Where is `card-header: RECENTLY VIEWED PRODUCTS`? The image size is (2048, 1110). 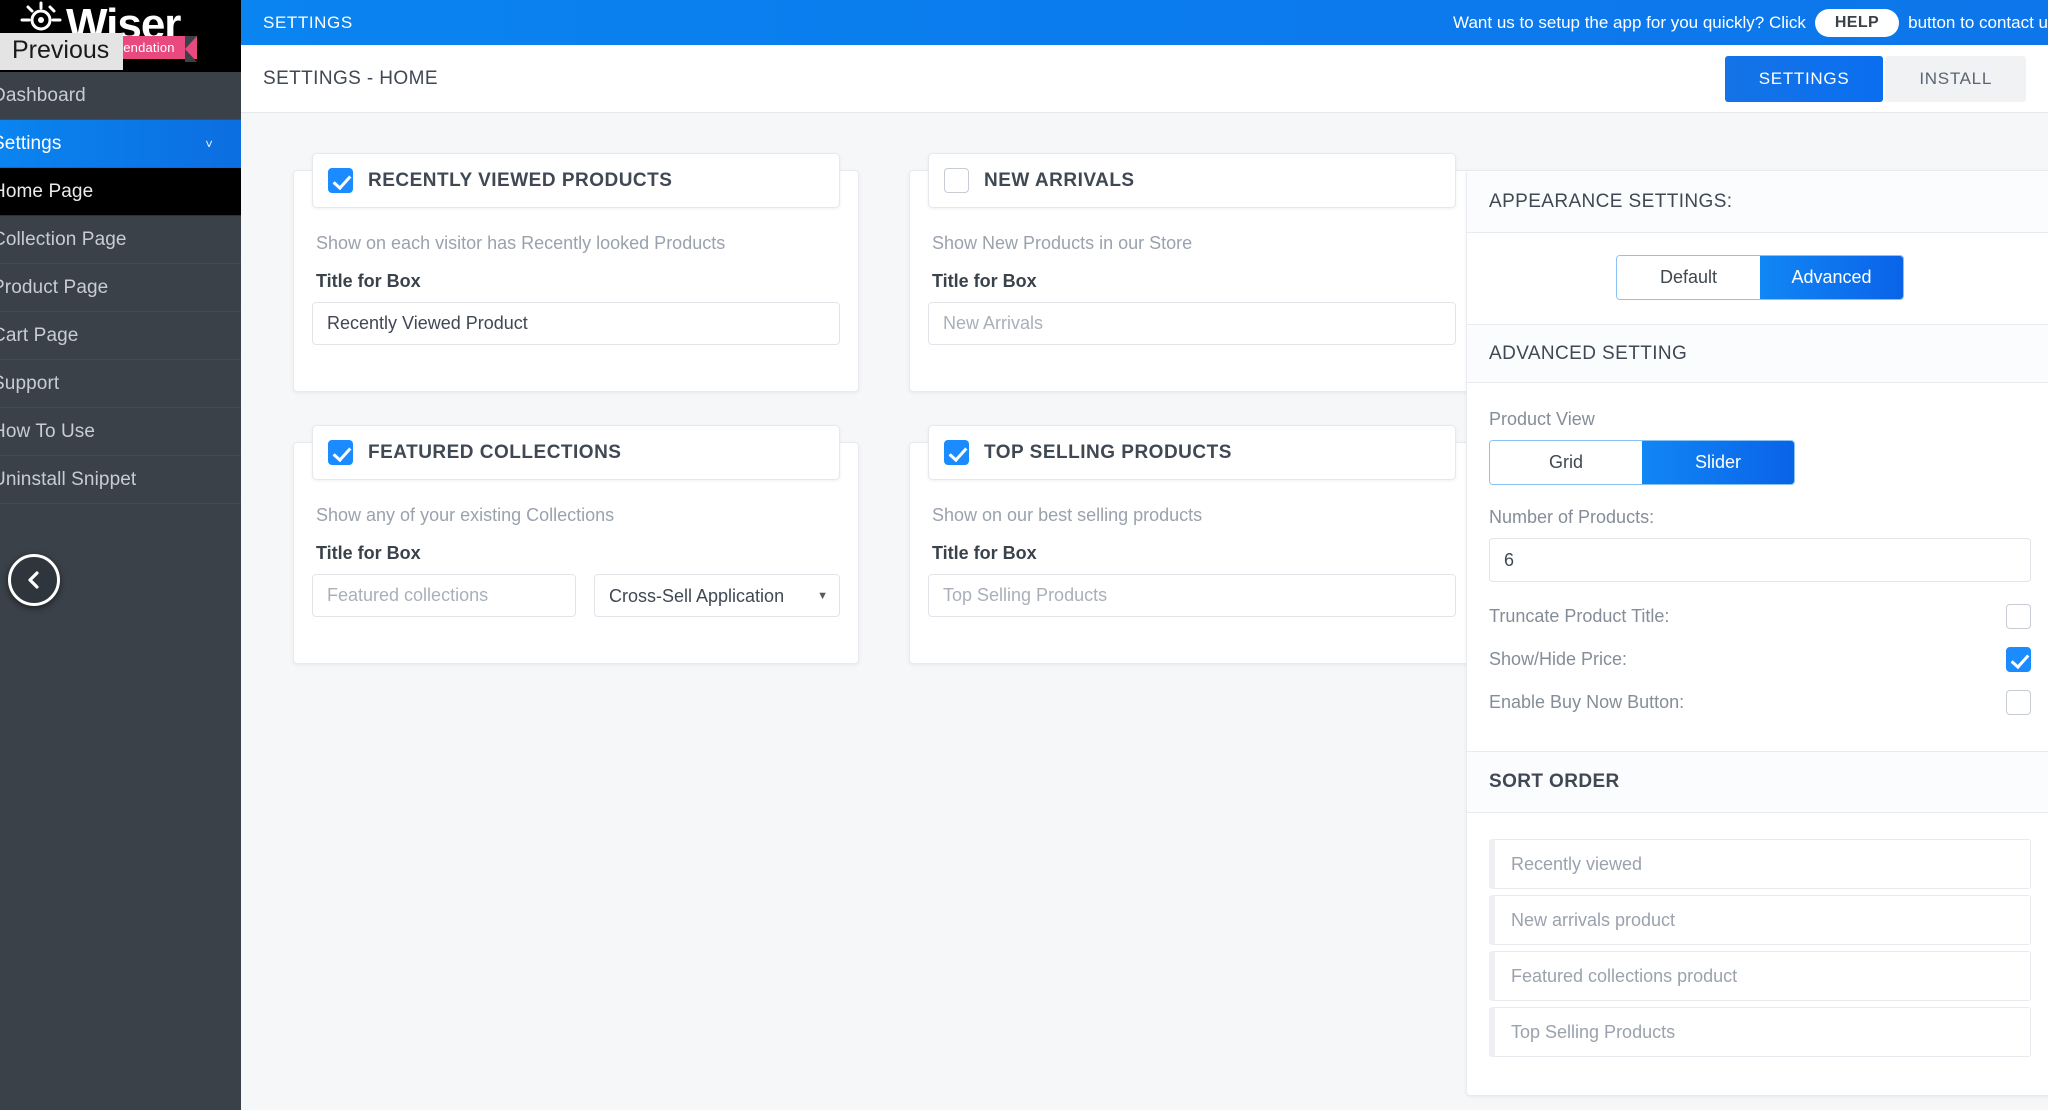 card-header: RECENTLY VIEWED PRODUCTS is located at coordinates (576, 180).